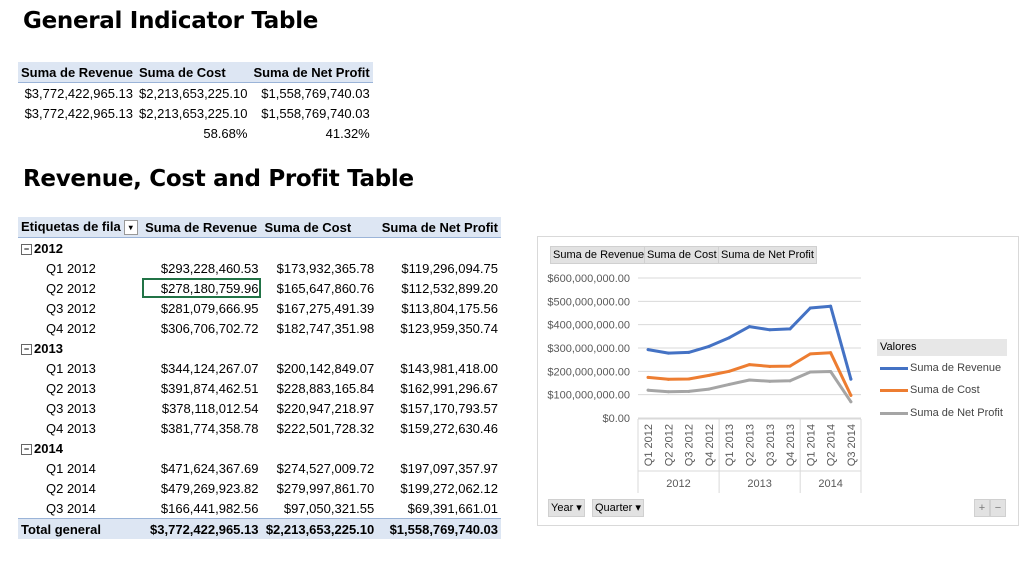 Image resolution: width=1032 pixels, height=573 pixels. What do you see at coordinates (319, 288) in the screenshot?
I see `value-cell: $165,647,860.76` at bounding box center [319, 288].